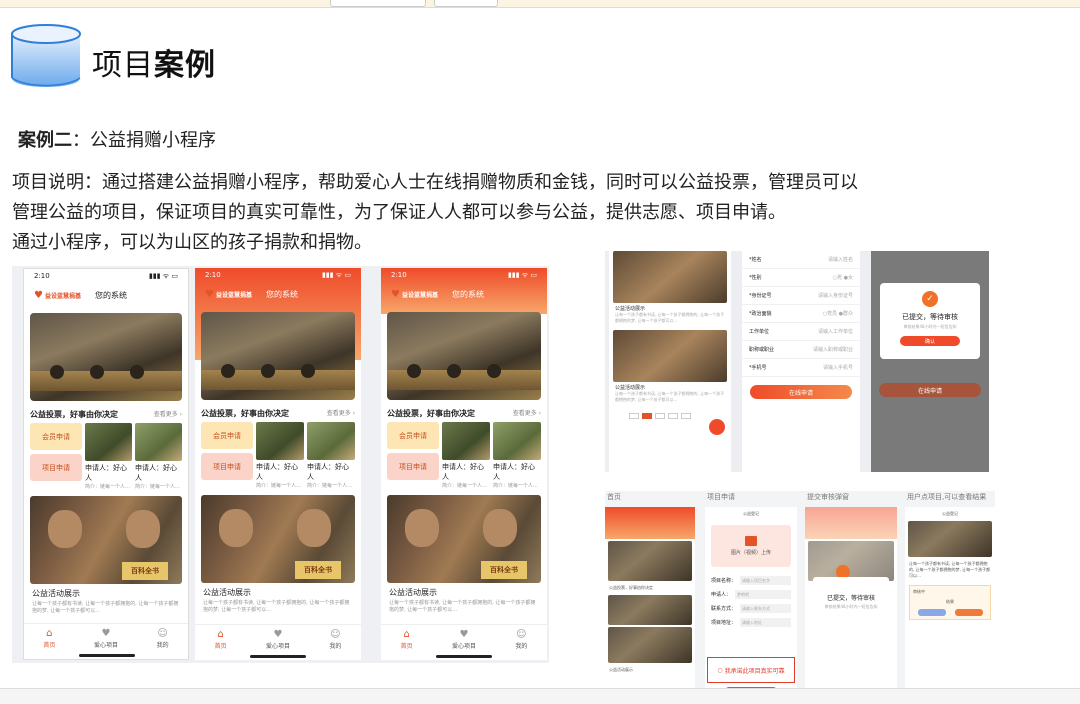 The height and width of the screenshot is (704, 1080). Describe the element at coordinates (838, 367) in the screenshot. I see `field-input: 请输入手机号` at that location.